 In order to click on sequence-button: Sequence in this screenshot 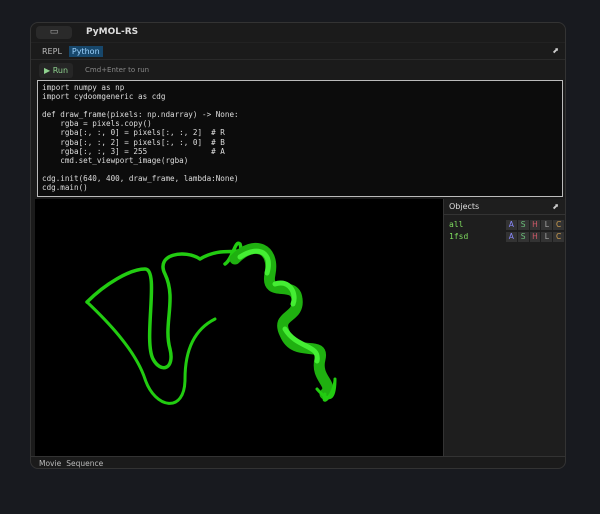, I will do `click(84, 463)`.